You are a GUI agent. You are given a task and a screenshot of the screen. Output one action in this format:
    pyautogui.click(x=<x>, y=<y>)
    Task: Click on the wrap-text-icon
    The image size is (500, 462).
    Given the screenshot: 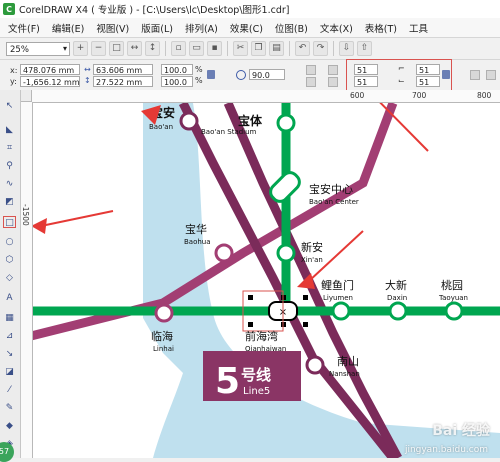 What is the action you would take?
    pyautogui.click(x=475, y=75)
    